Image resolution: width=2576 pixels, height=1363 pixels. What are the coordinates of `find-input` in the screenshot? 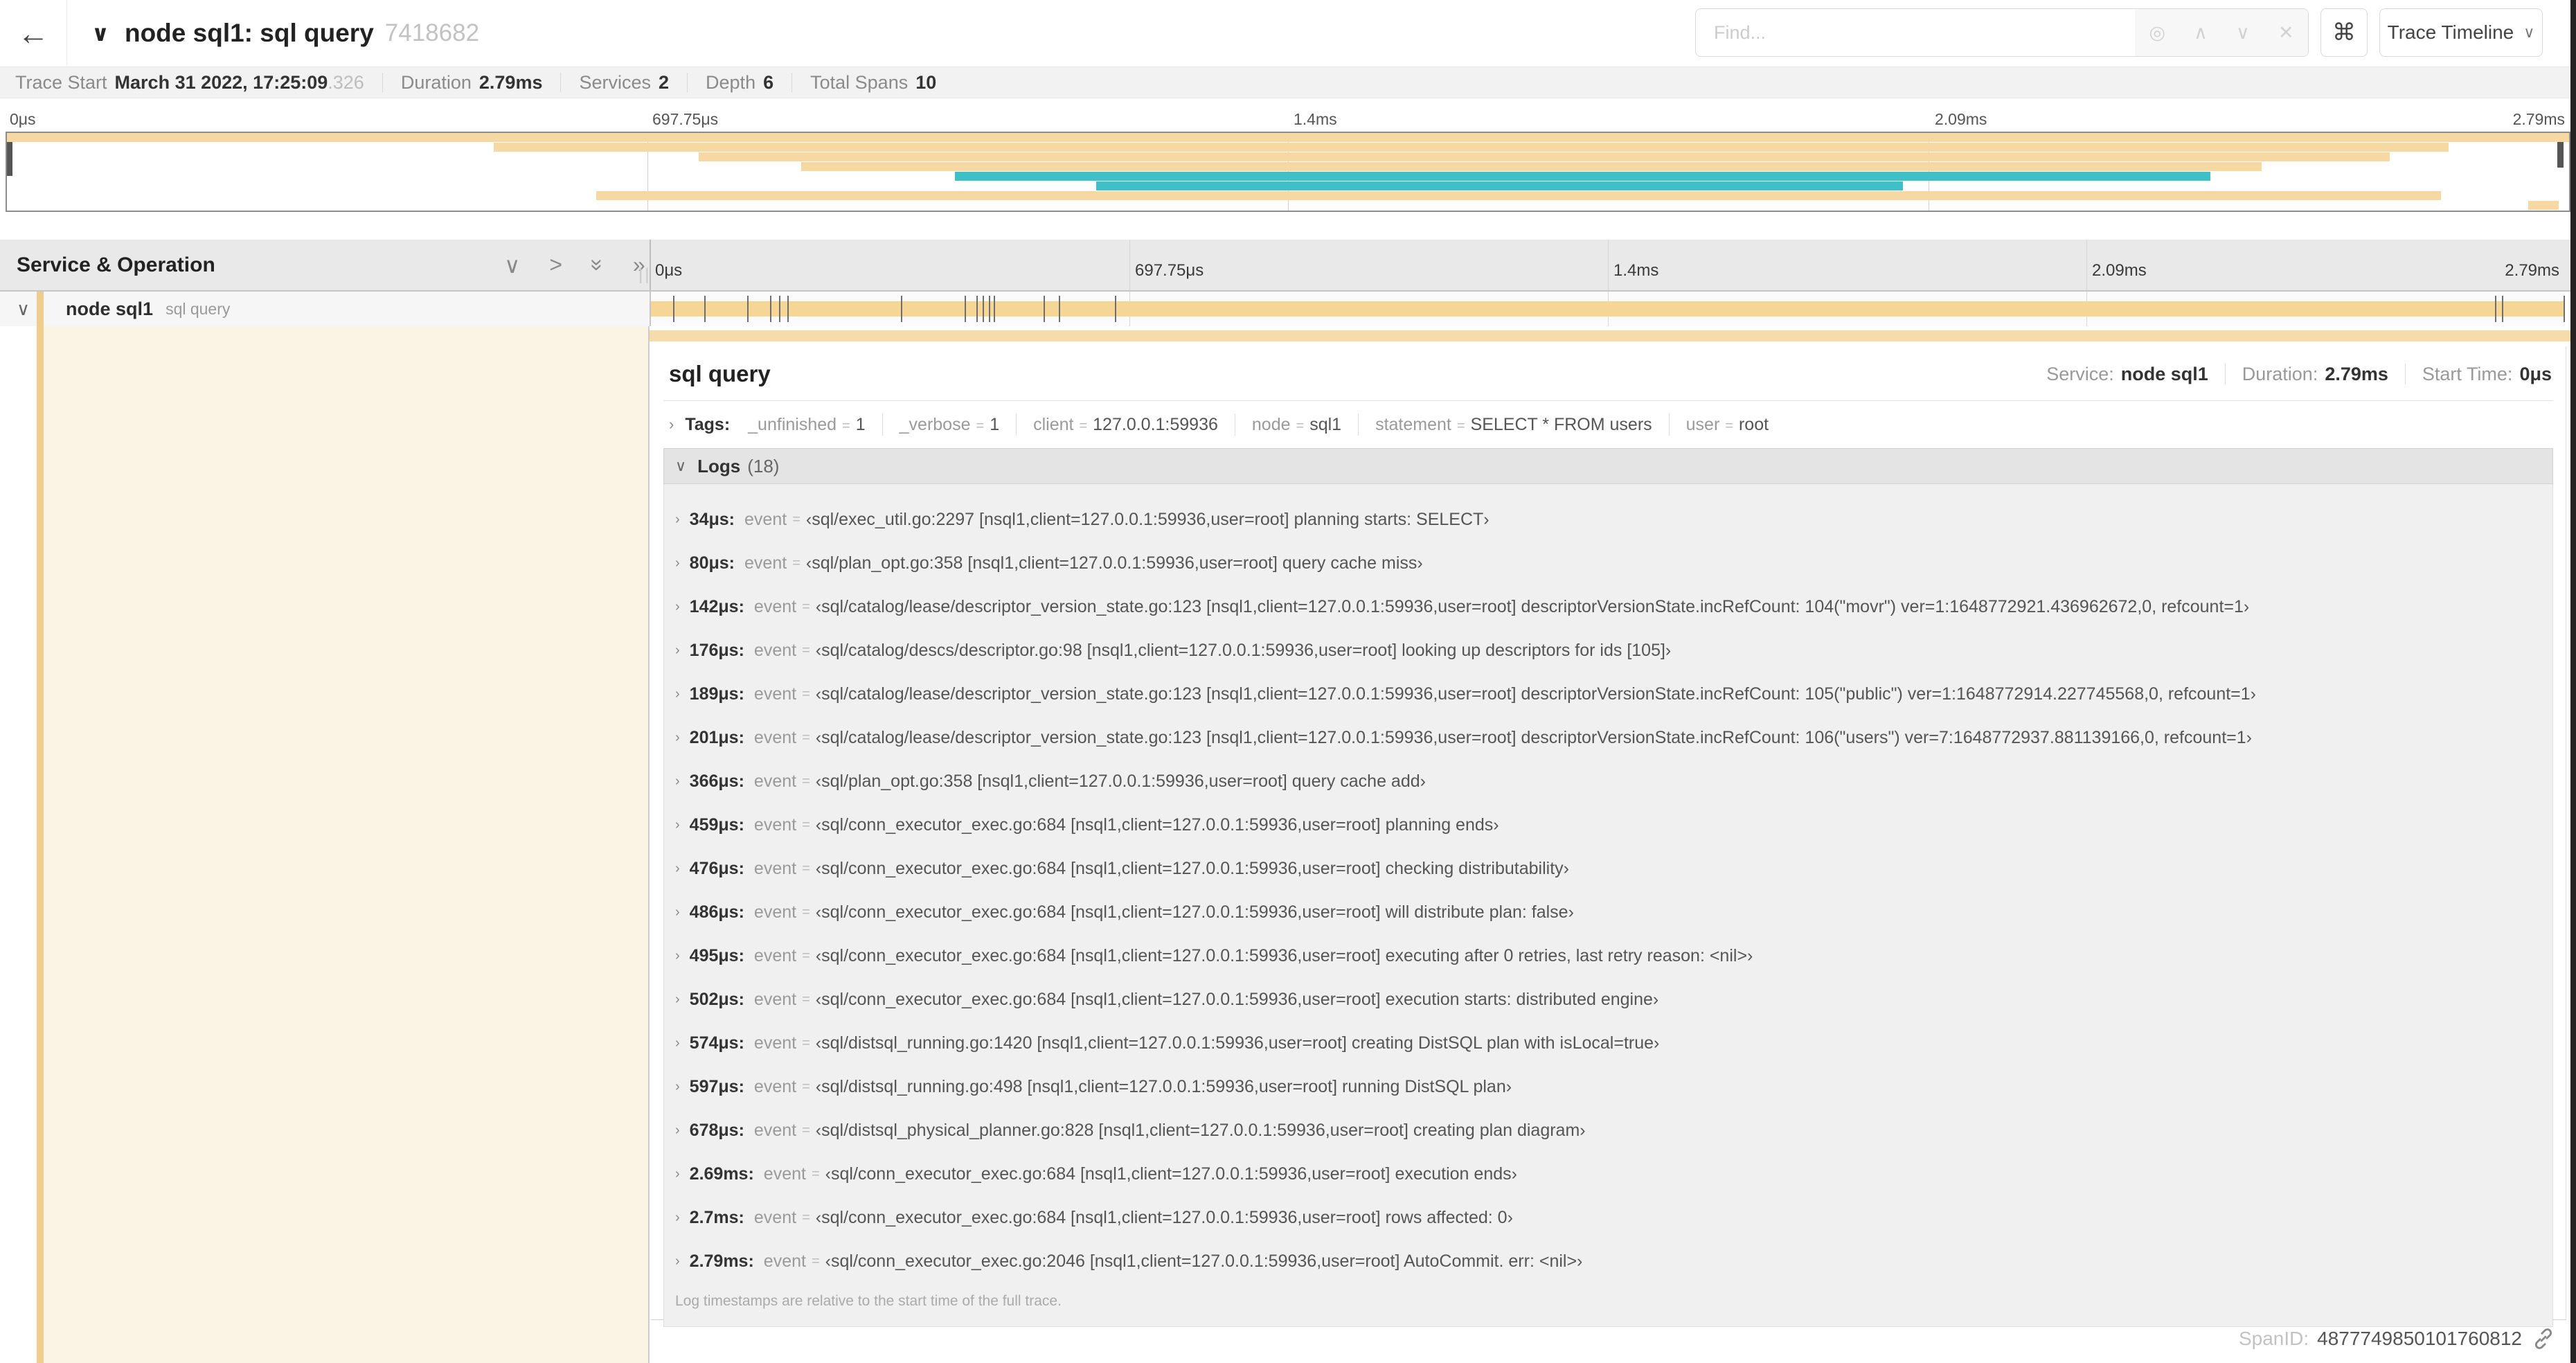 It's located at (1915, 33).